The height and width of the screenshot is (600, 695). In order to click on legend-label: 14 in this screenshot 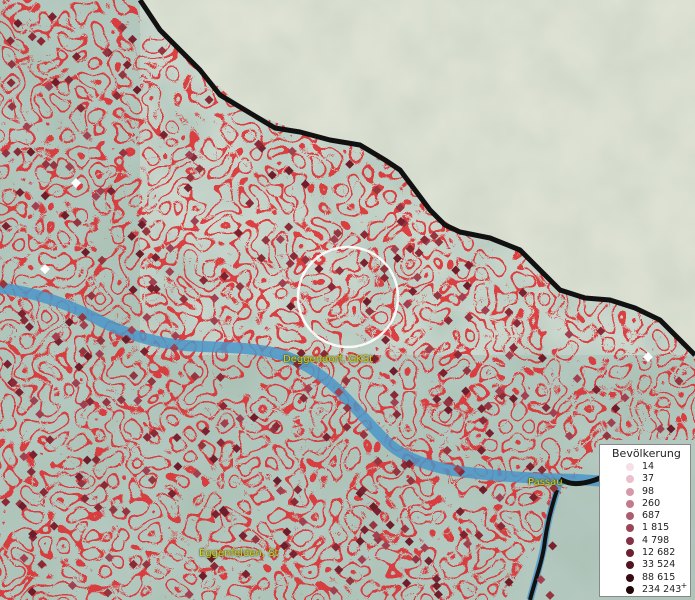, I will do `click(648, 466)`.